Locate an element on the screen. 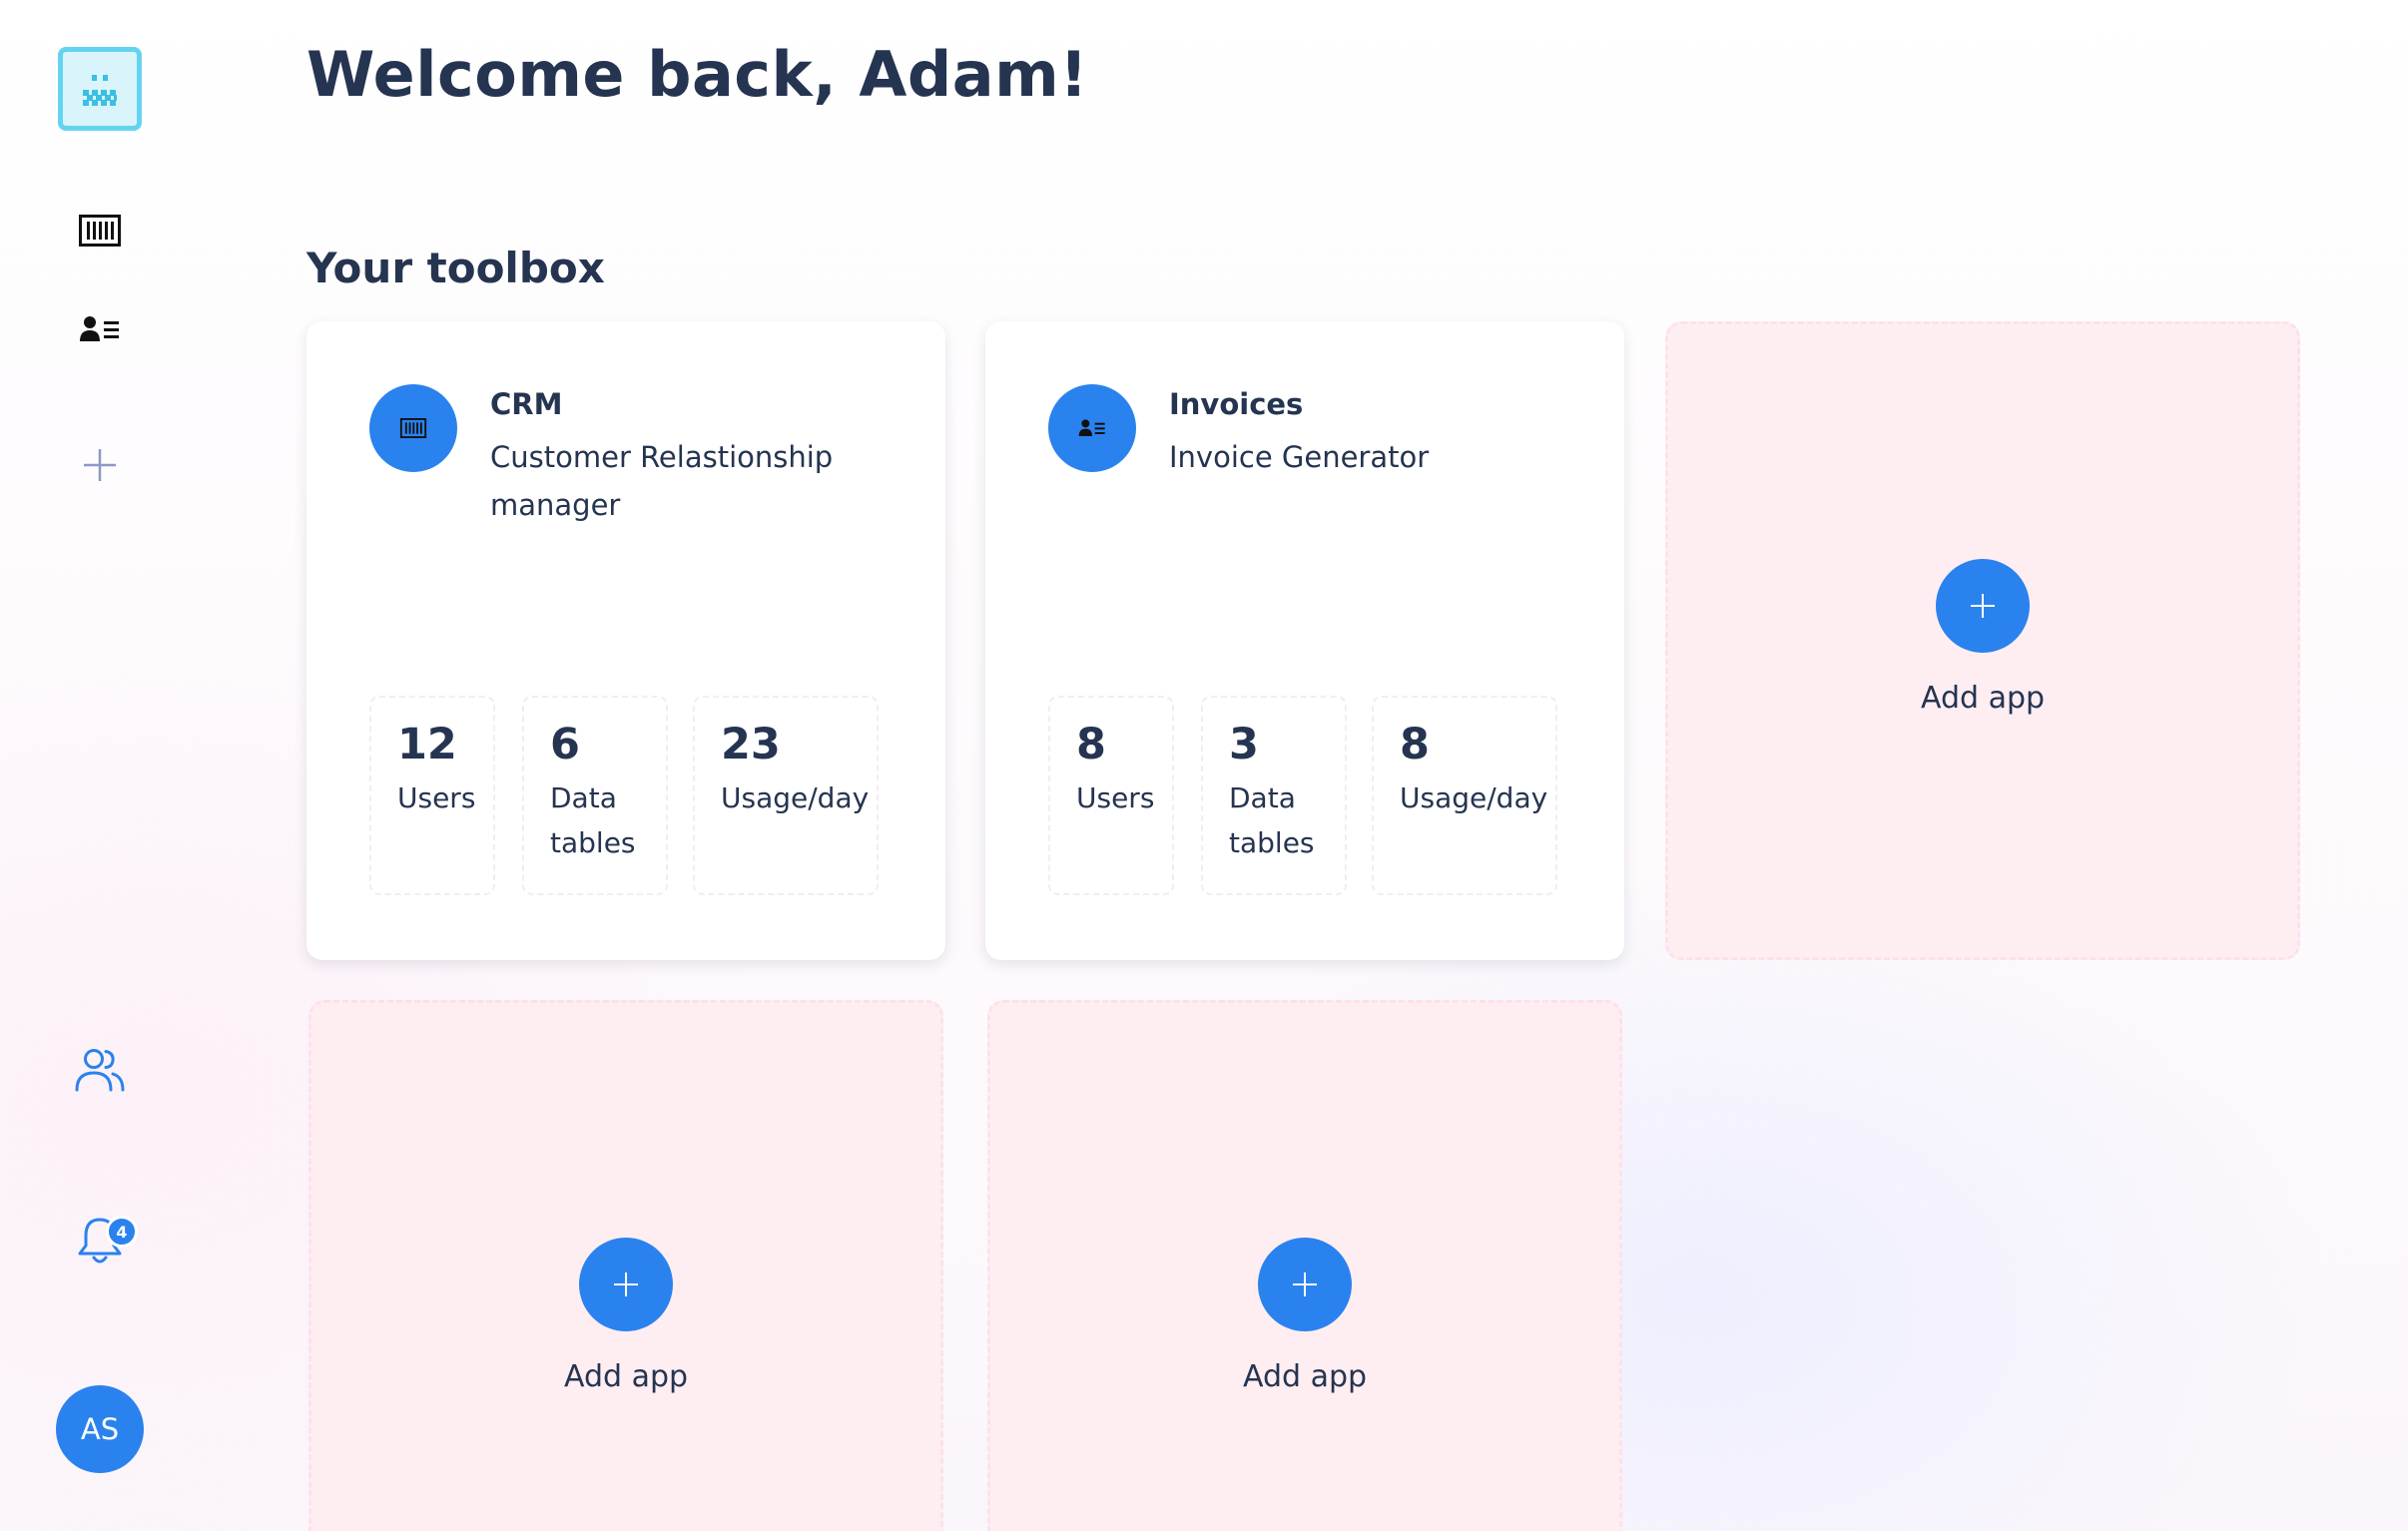 This screenshot has height=1531, width=2408. sidebar-add-app-button is located at coordinates (100, 465).